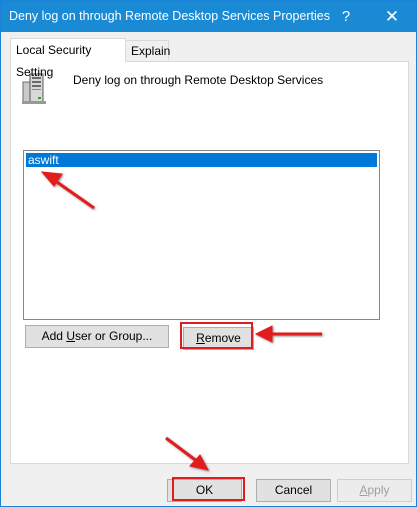 Image resolution: width=417 pixels, height=507 pixels. What do you see at coordinates (201, 160) in the screenshot?
I see `list-item: aswift` at bounding box center [201, 160].